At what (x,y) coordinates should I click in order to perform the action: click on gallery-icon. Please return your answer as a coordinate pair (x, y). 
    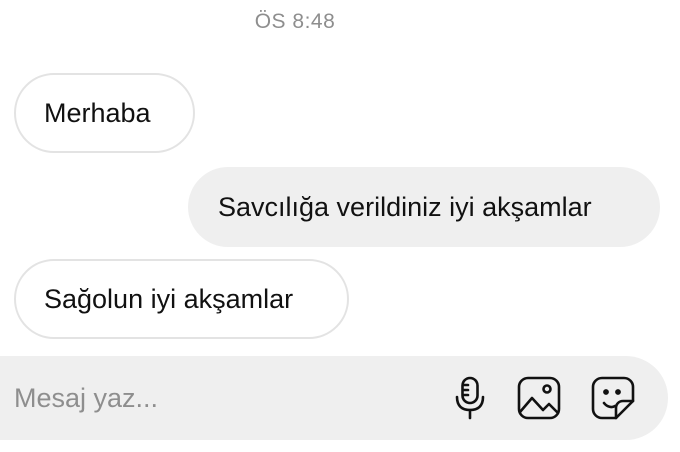
    Looking at the image, I should click on (539, 398).